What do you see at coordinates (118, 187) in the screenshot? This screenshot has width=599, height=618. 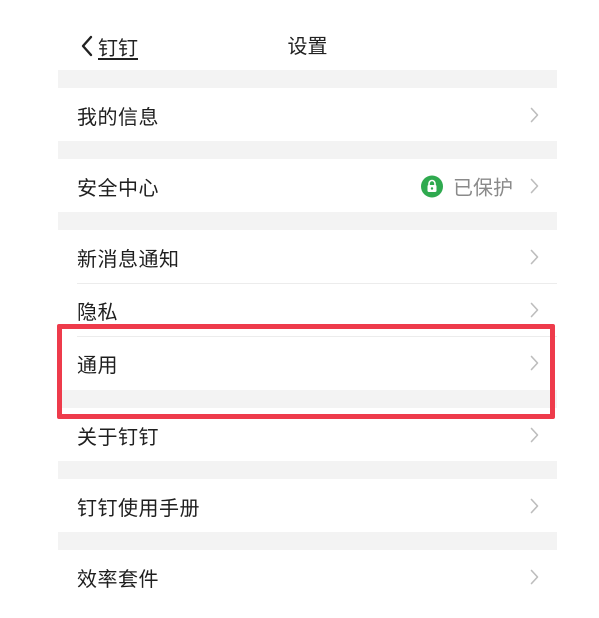 I see `menu-item-label: 安全中心` at bounding box center [118, 187].